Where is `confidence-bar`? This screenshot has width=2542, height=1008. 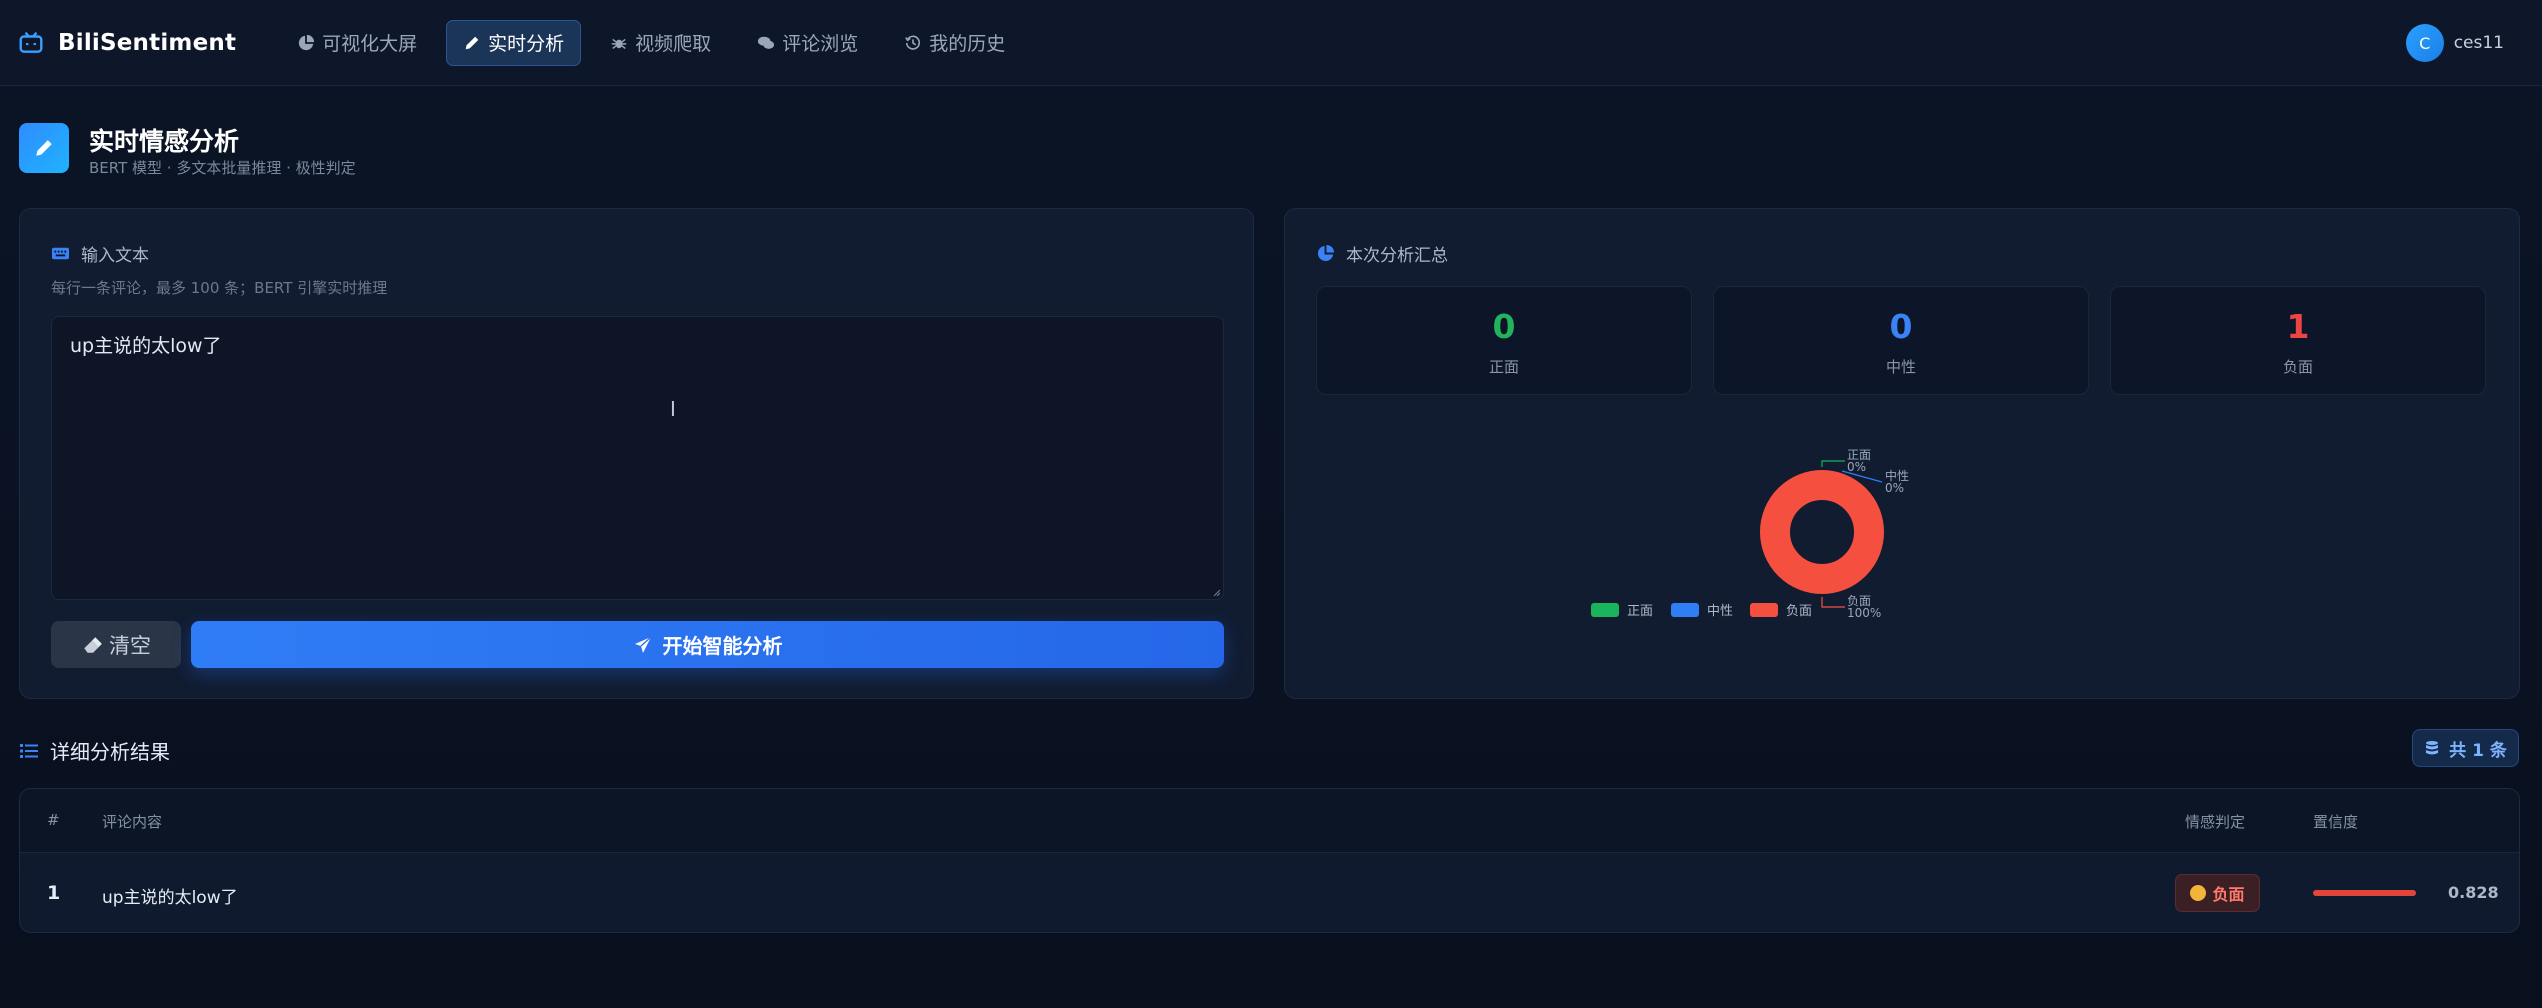 confidence-bar is located at coordinates (2364, 893).